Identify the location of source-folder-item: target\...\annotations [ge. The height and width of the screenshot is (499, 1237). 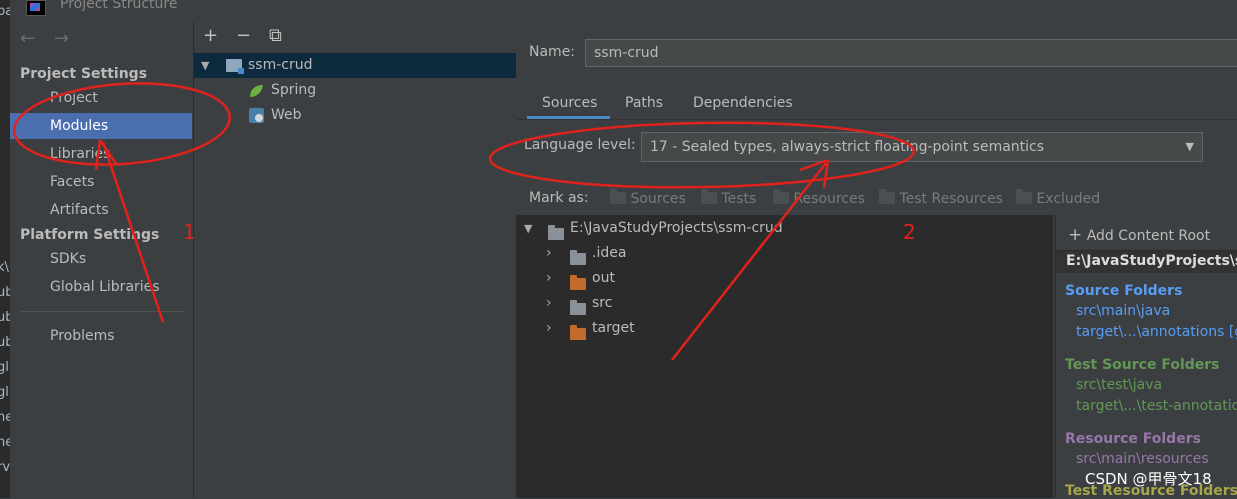
(1156, 332).